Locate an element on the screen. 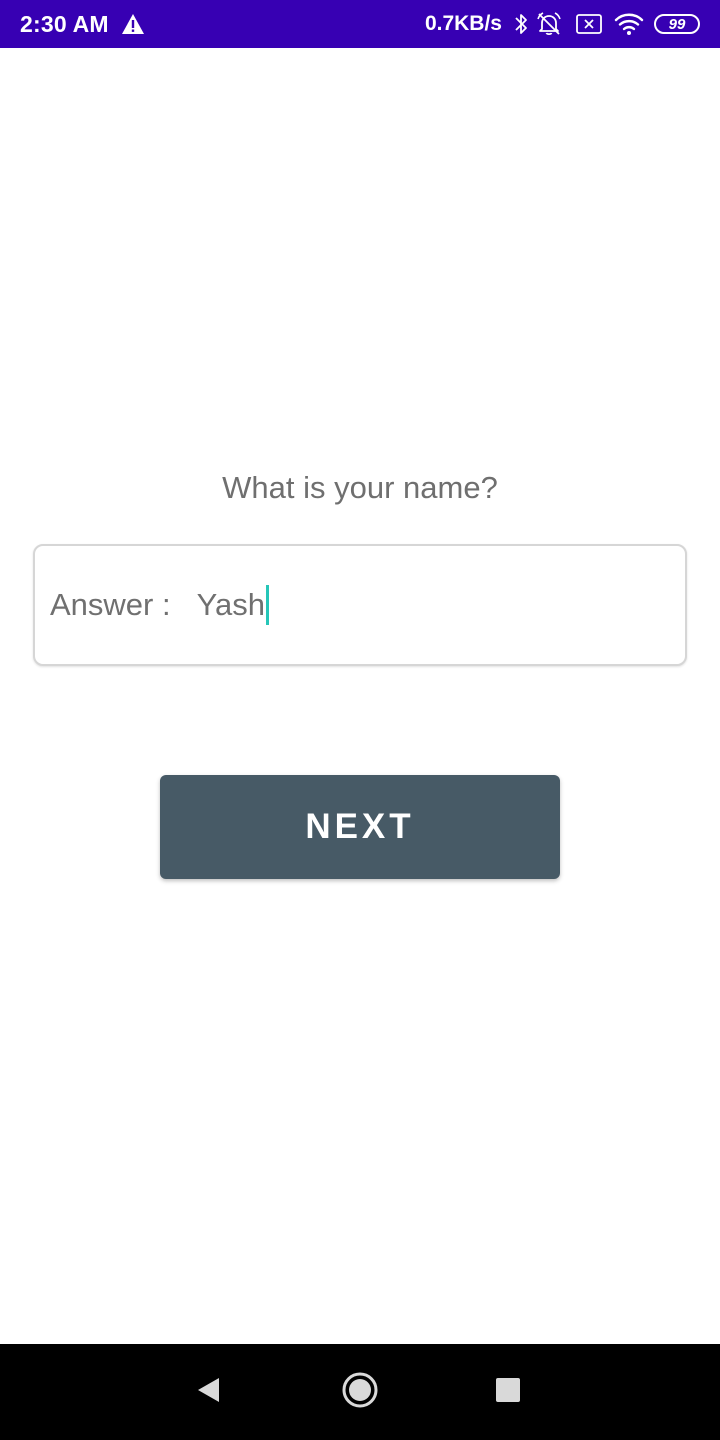 The width and height of the screenshot is (720, 1440). answer-value: Yash is located at coordinates (231, 605).